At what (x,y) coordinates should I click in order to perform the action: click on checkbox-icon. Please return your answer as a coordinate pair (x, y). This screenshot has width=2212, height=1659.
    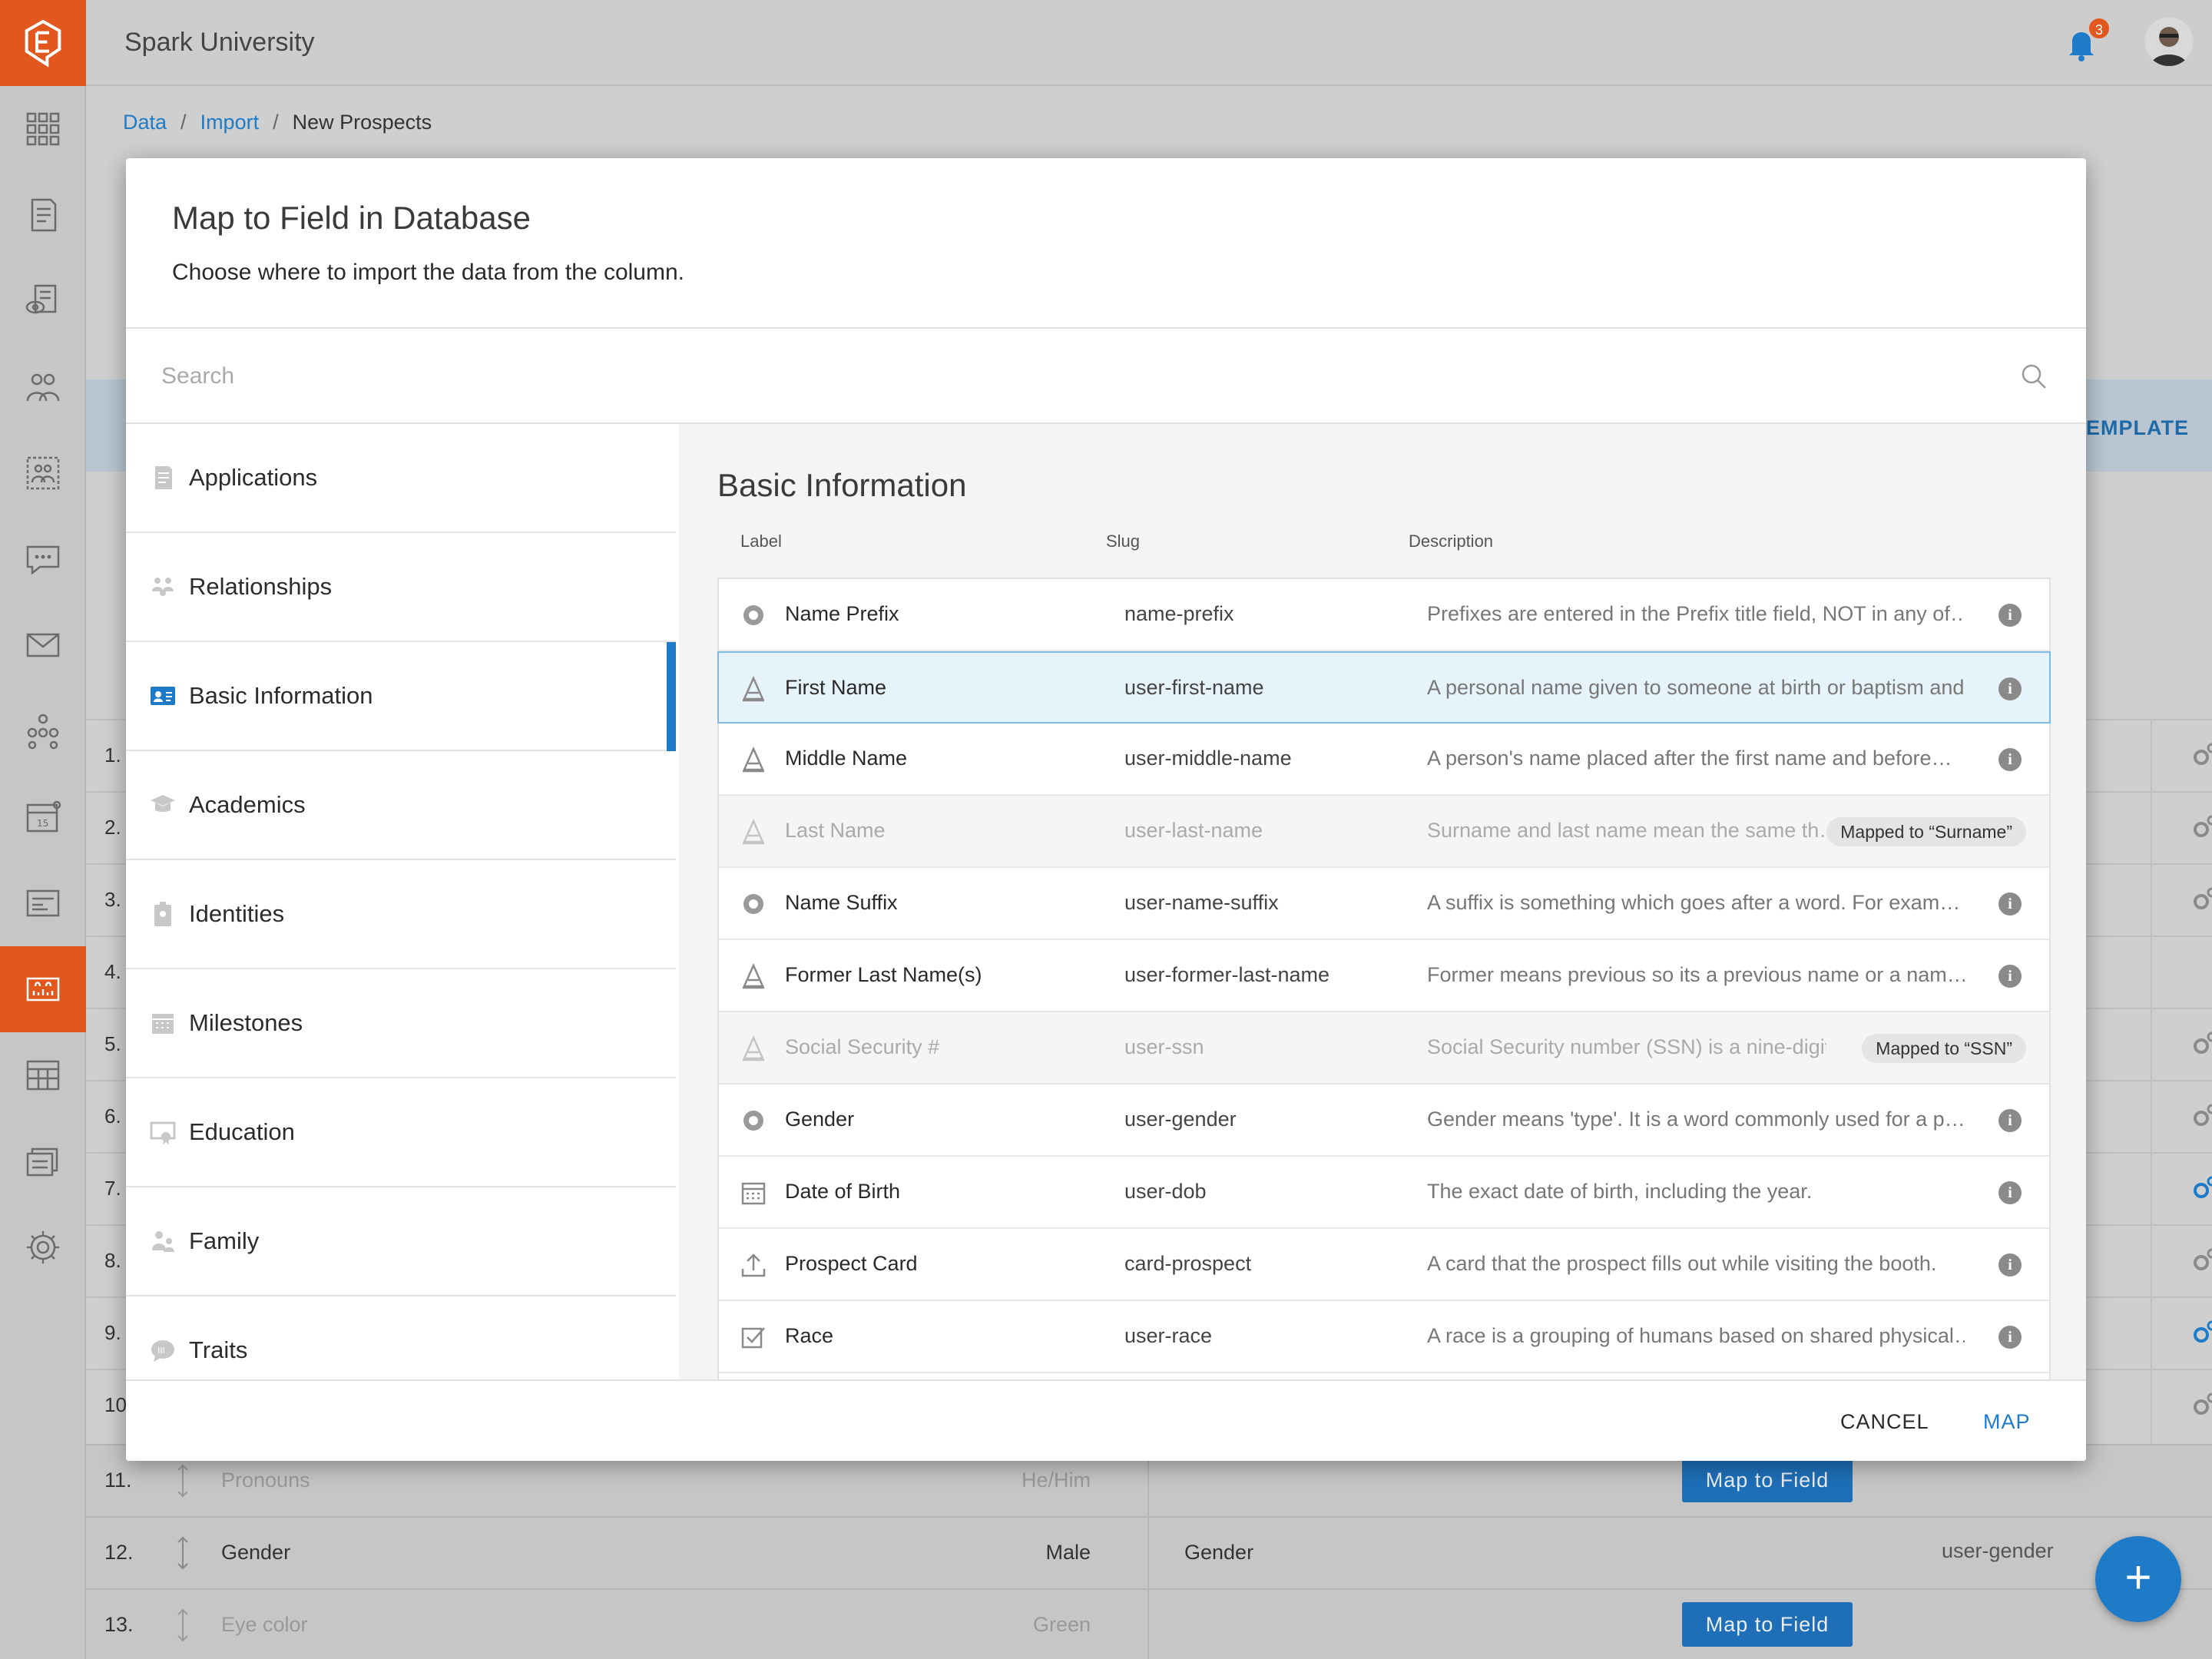
    Looking at the image, I should click on (753, 1338).